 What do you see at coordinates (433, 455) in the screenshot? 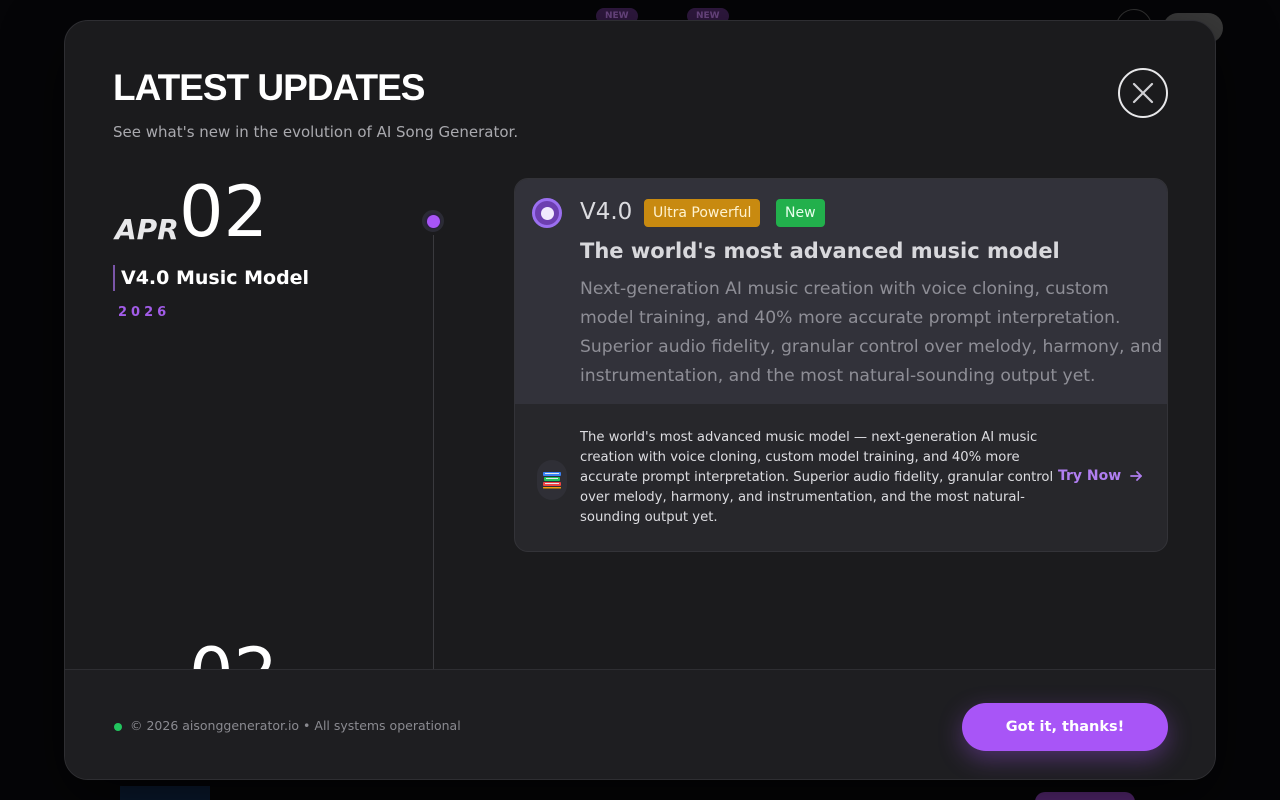
I see `timeline-line` at bounding box center [433, 455].